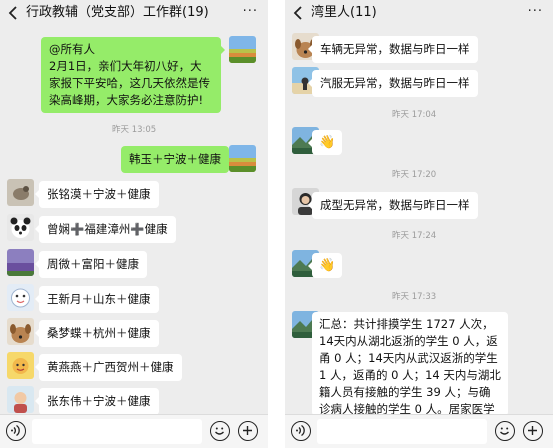 The width and height of the screenshot is (553, 448). What do you see at coordinates (20, 297) in the screenshot?
I see `cartoon-avatar` at bounding box center [20, 297].